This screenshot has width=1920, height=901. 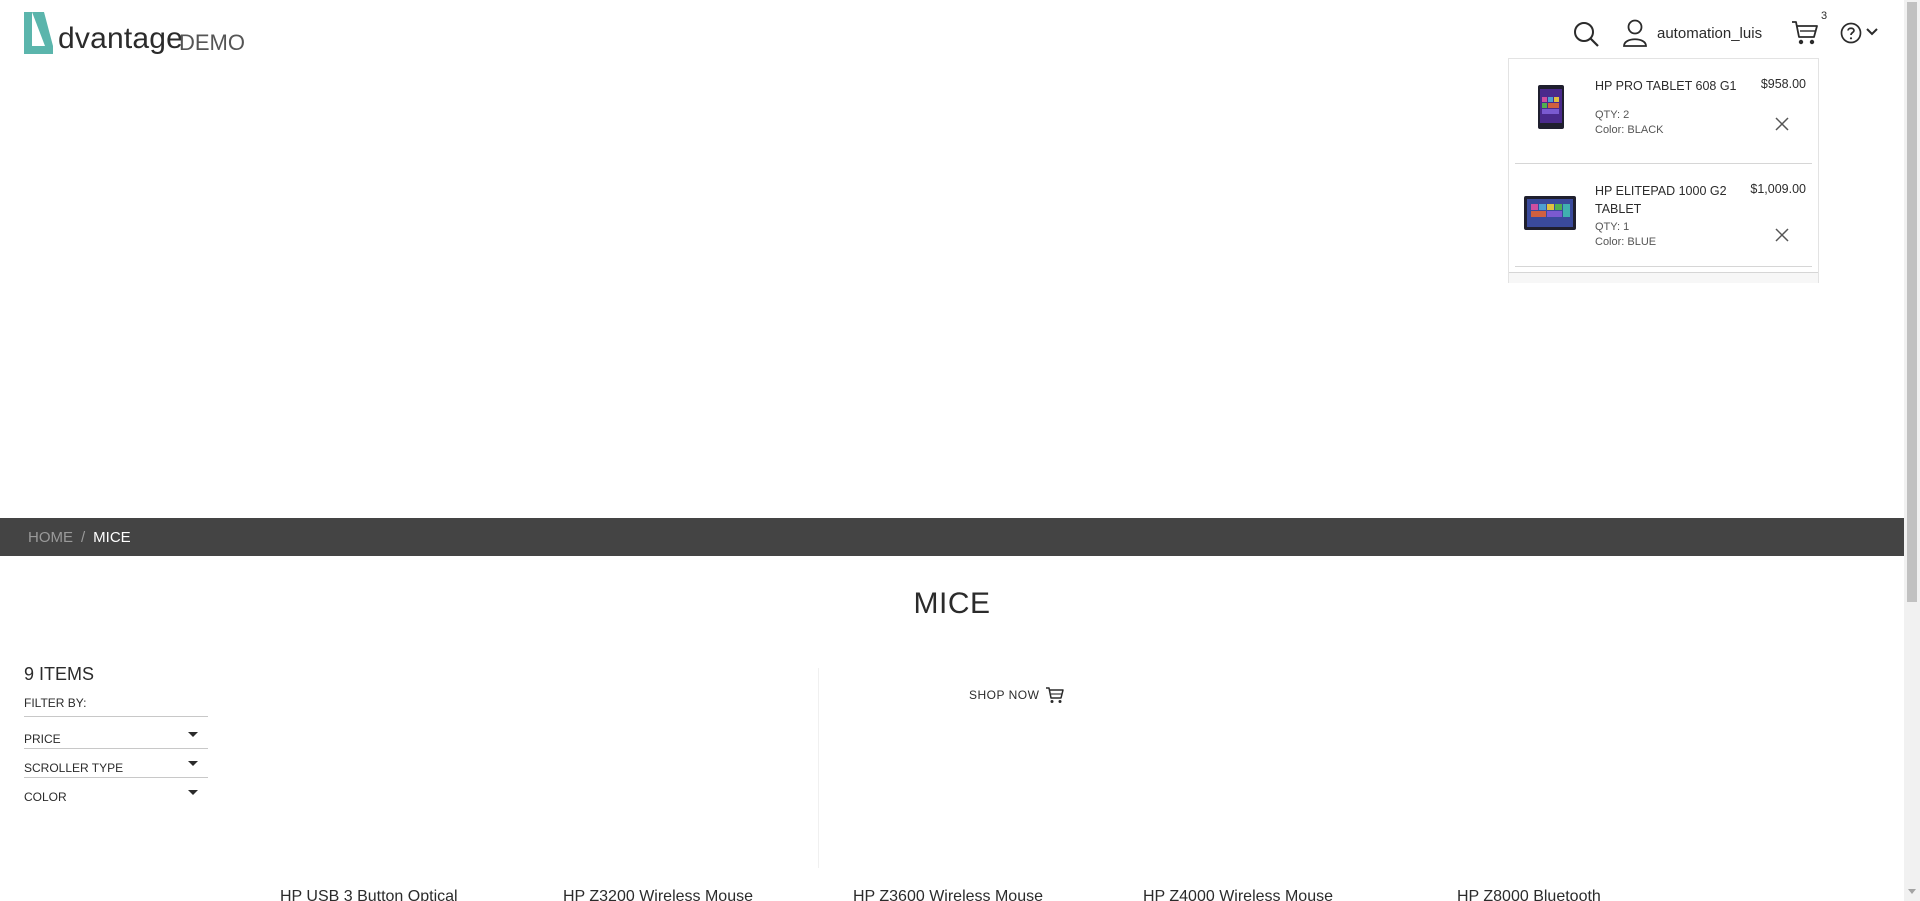 I want to click on logo-text: dvantage, so click(x=121, y=38).